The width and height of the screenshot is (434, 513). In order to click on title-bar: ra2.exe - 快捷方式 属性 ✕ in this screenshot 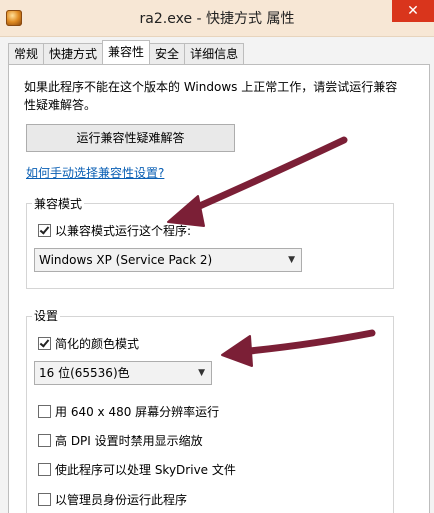, I will do `click(217, 18)`.